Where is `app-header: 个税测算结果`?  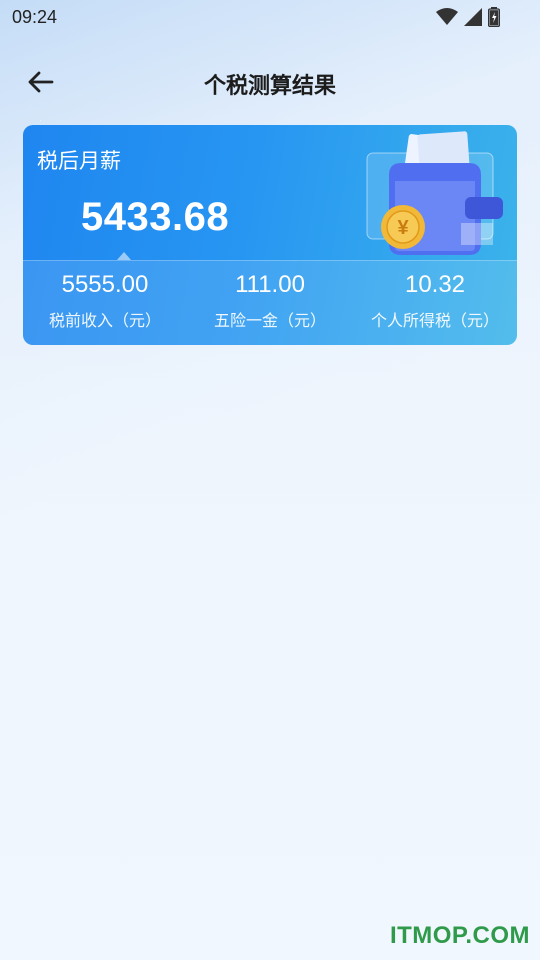 app-header: 个税测算结果 is located at coordinates (270, 82).